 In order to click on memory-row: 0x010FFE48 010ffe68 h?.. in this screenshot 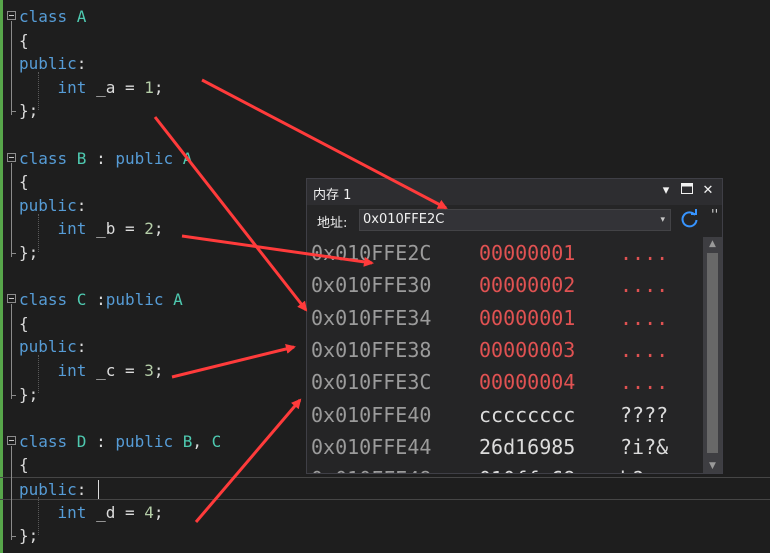, I will do `click(505, 468)`.